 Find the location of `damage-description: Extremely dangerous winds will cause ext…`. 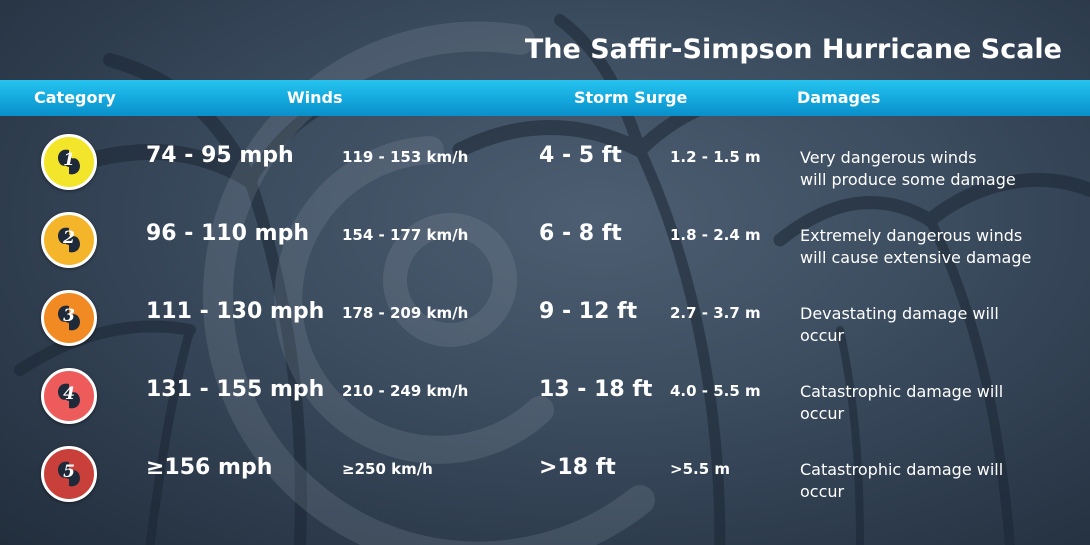

damage-description: Extremely dangerous winds will cause ext… is located at coordinates (940, 247).